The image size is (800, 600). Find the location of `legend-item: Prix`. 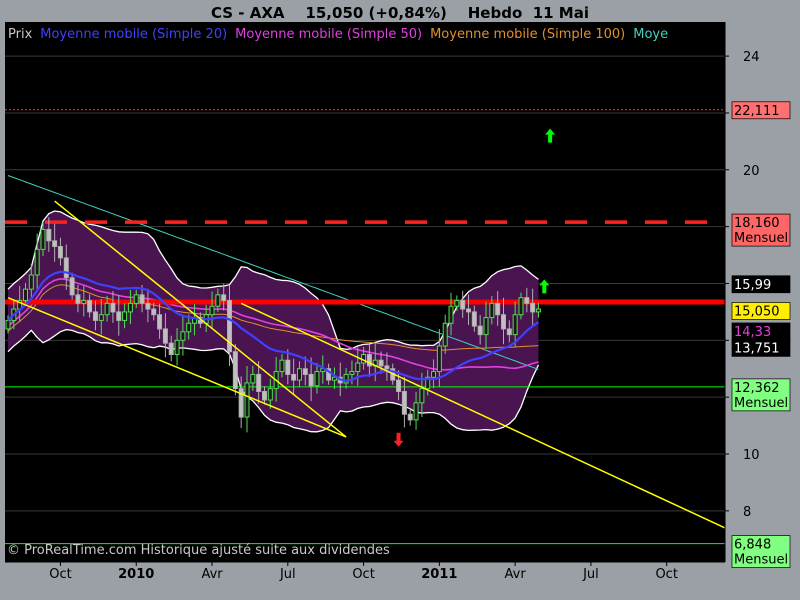

legend-item: Prix is located at coordinates (20, 34).